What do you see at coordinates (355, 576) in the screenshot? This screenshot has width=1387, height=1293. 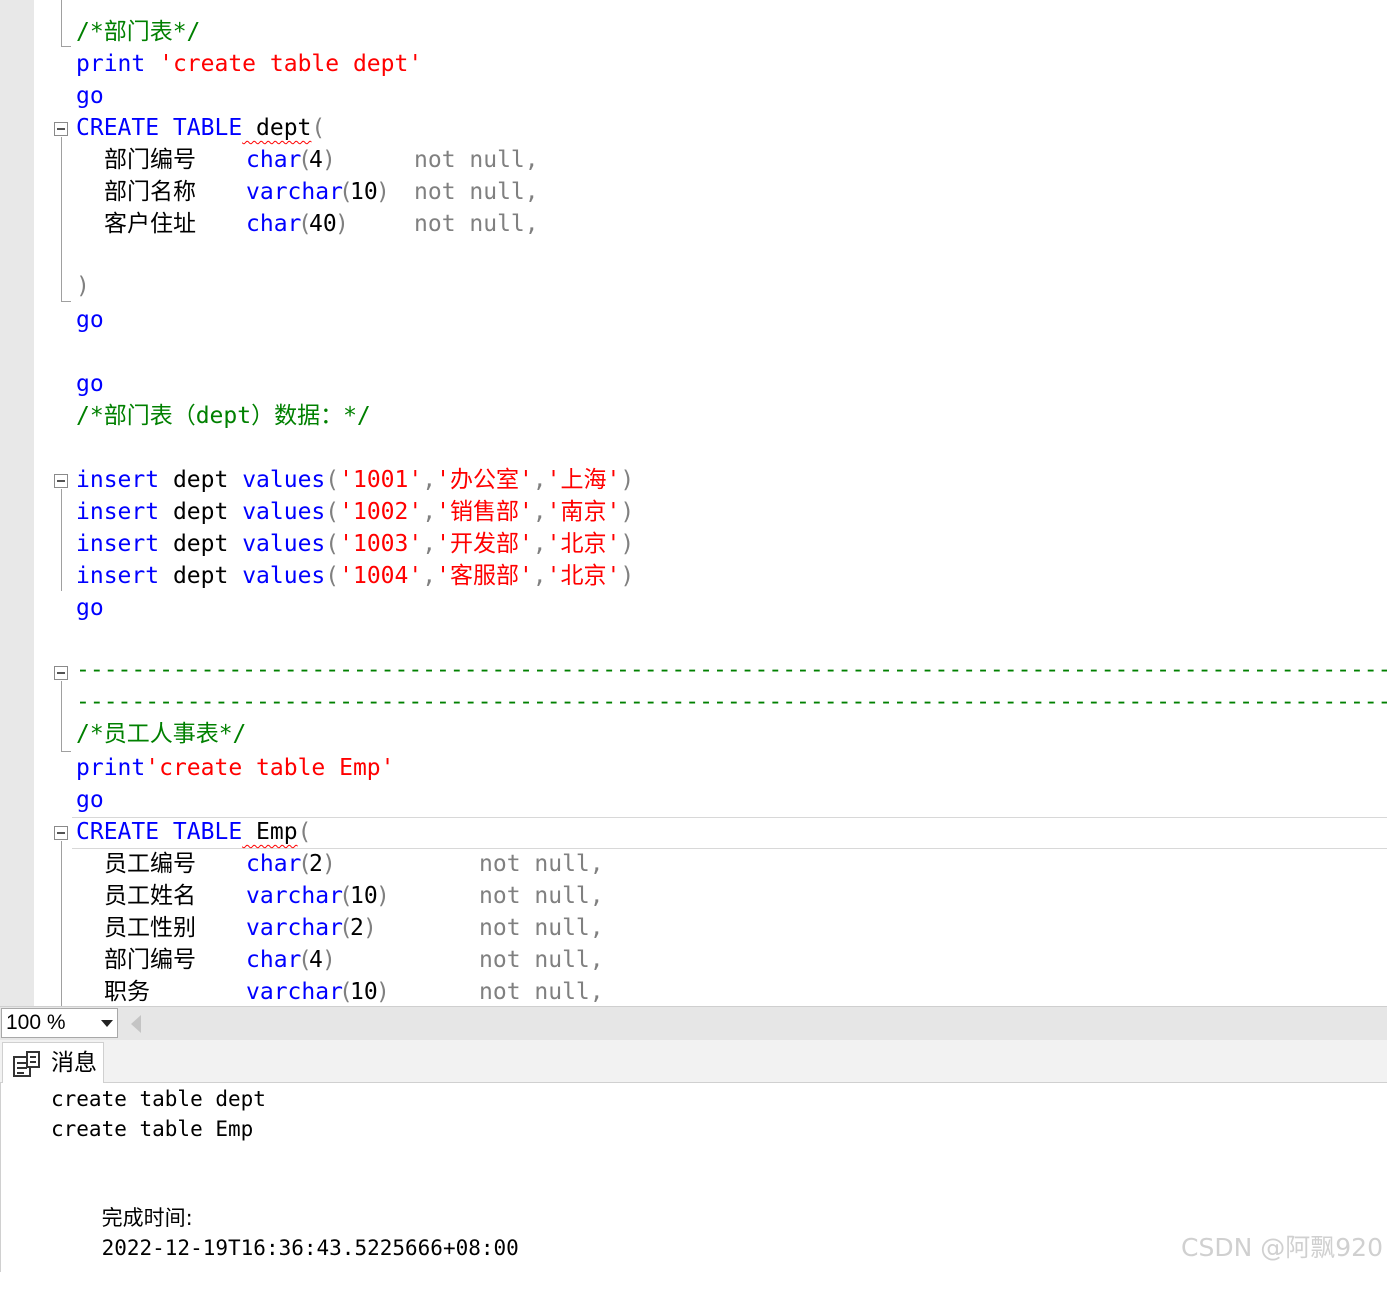 I see `code-line: insert dept values('1004','客服部','北京')` at bounding box center [355, 576].